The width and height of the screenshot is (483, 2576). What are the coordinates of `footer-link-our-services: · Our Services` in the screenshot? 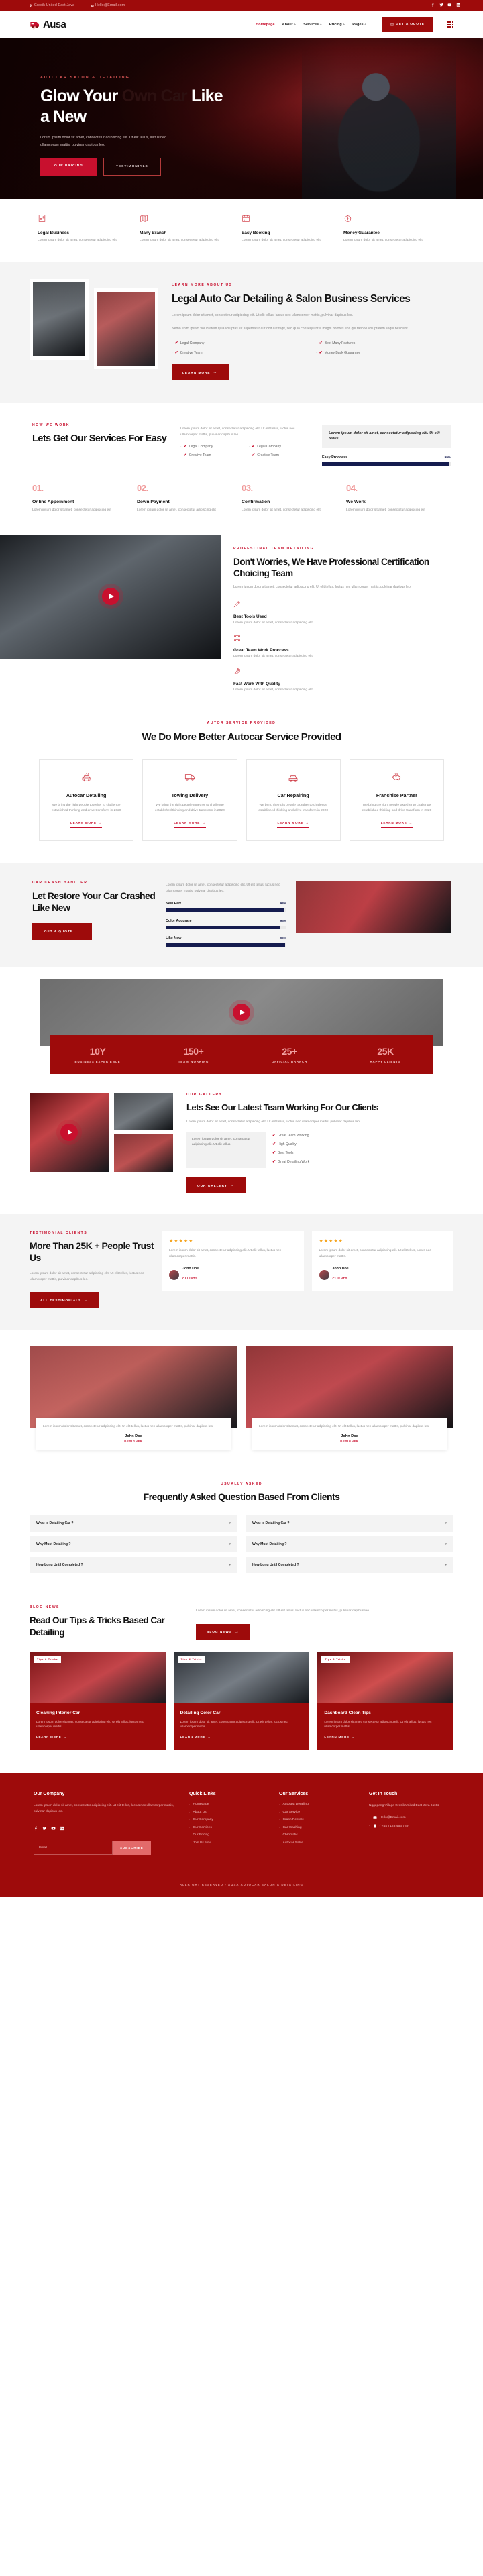 It's located at (229, 1827).